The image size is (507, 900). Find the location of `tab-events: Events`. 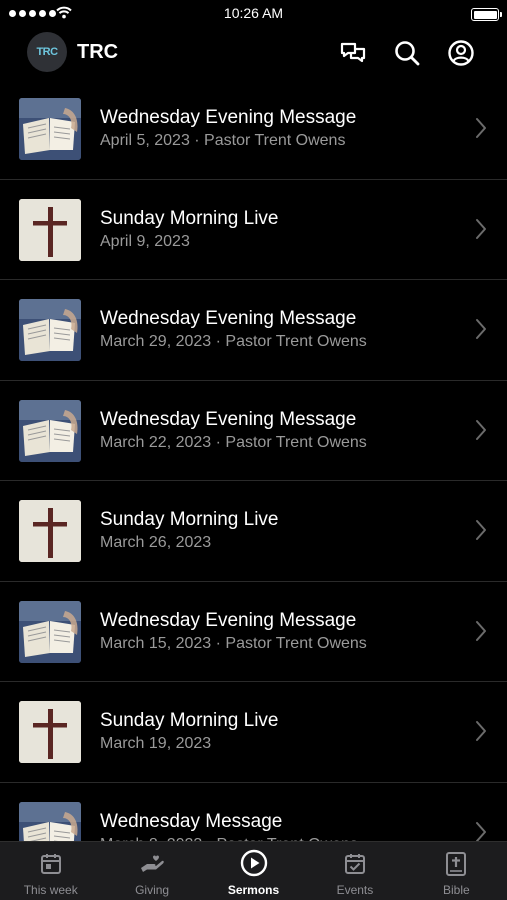

tab-events: Events is located at coordinates (354, 871).